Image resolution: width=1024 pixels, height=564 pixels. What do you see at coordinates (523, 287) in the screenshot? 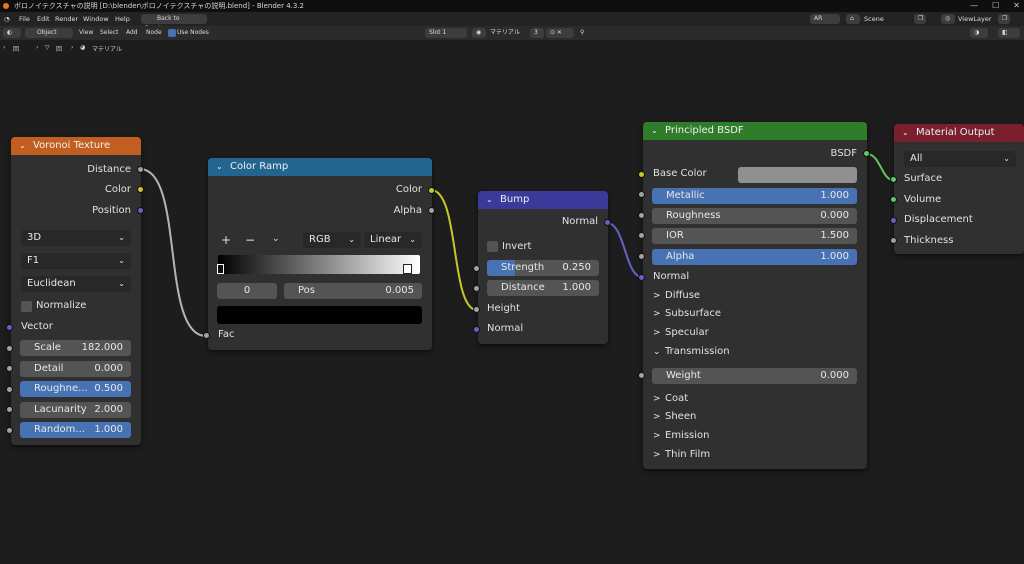
I see `field-label: Distance` at bounding box center [523, 287].